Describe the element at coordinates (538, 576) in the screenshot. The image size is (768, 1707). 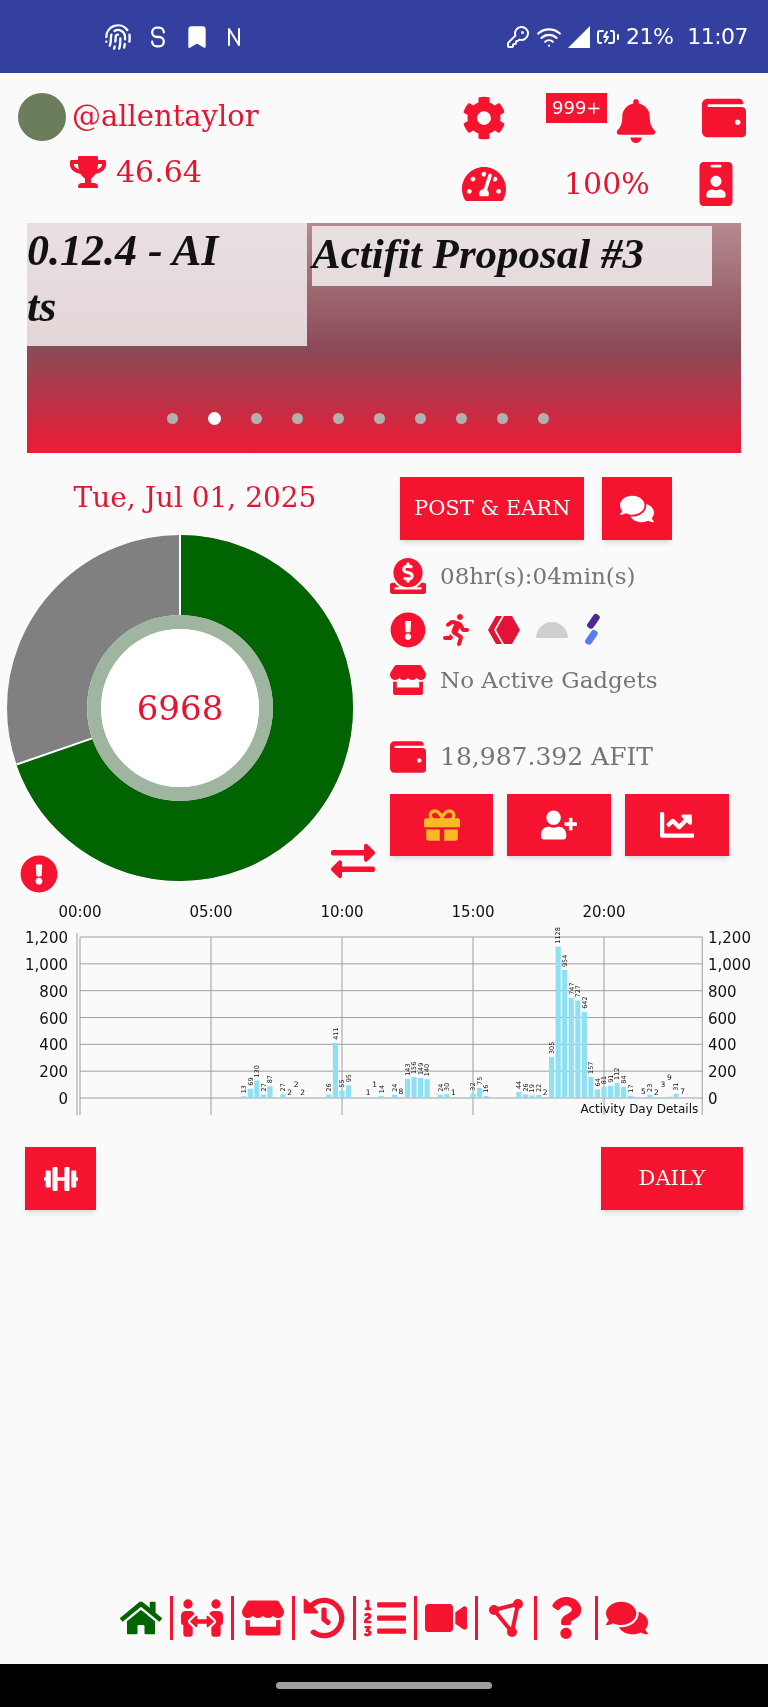
I see `timer-text: 08hr(s):04min(s)` at that location.